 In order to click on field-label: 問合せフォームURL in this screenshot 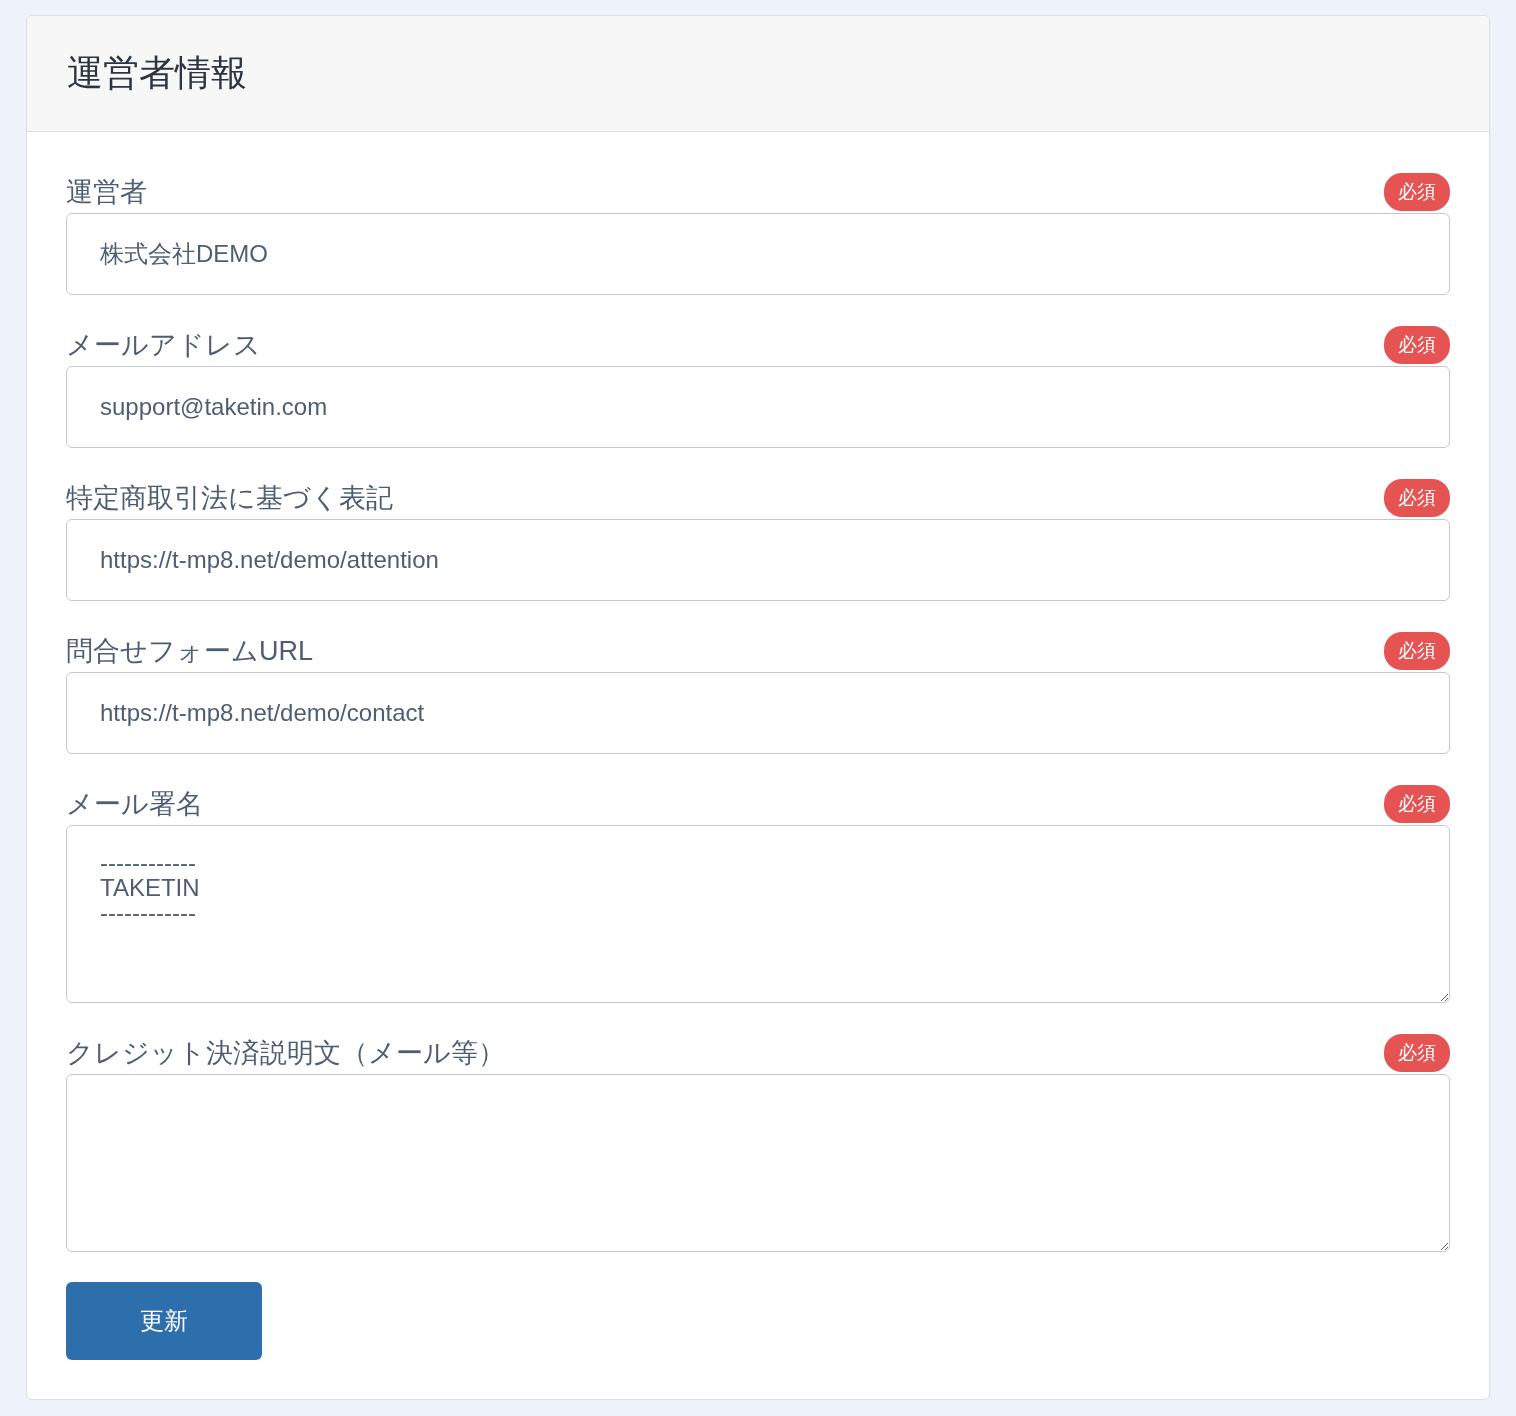, I will do `click(189, 651)`.